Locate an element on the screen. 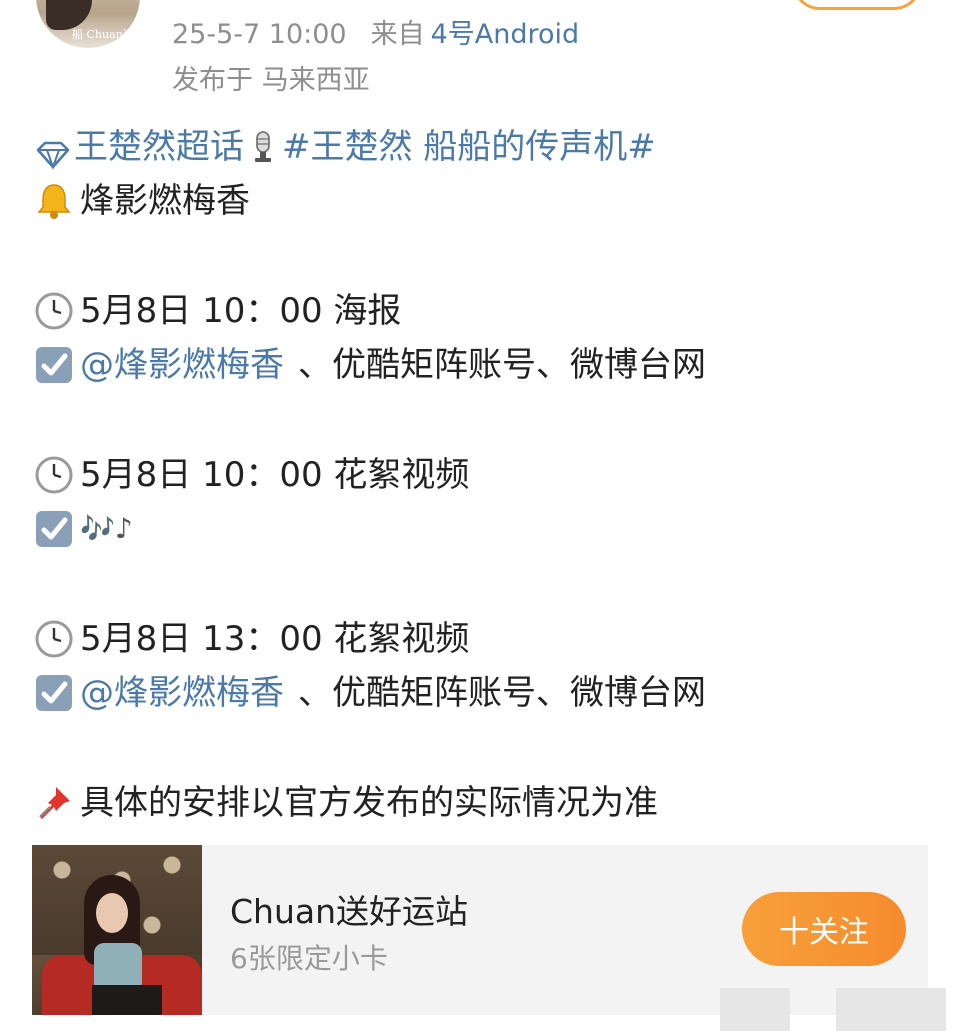  post-meta: 25-5-7 10:00 来自 4号Android is located at coordinates (375, 31).